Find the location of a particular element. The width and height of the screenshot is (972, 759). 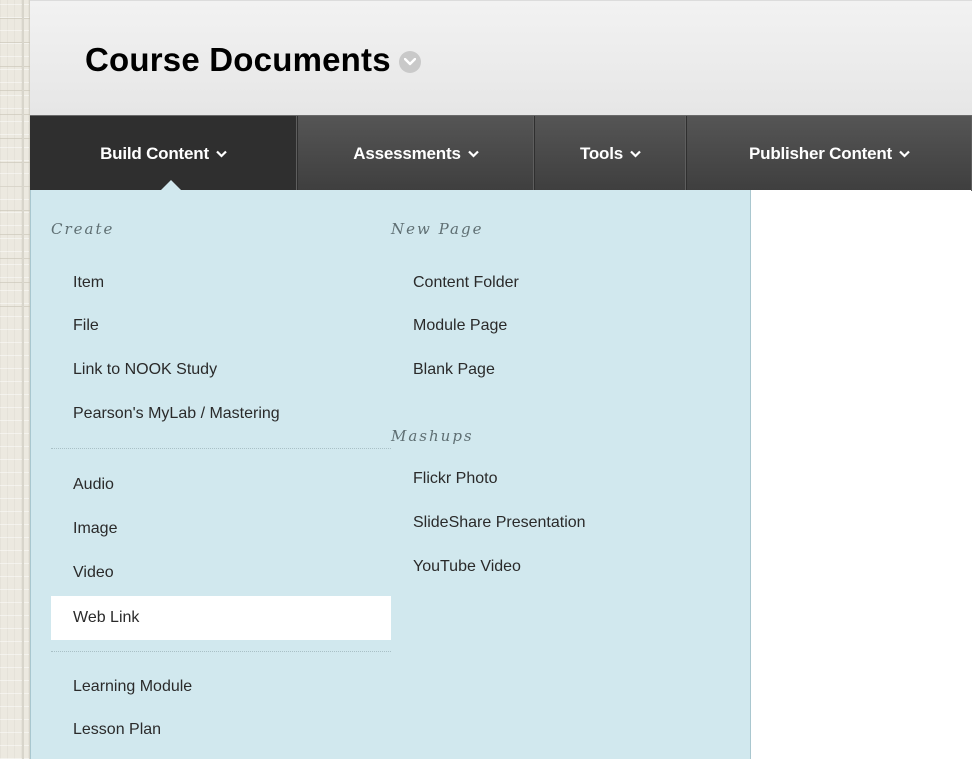

menu-item-video: Video is located at coordinates (221, 573).